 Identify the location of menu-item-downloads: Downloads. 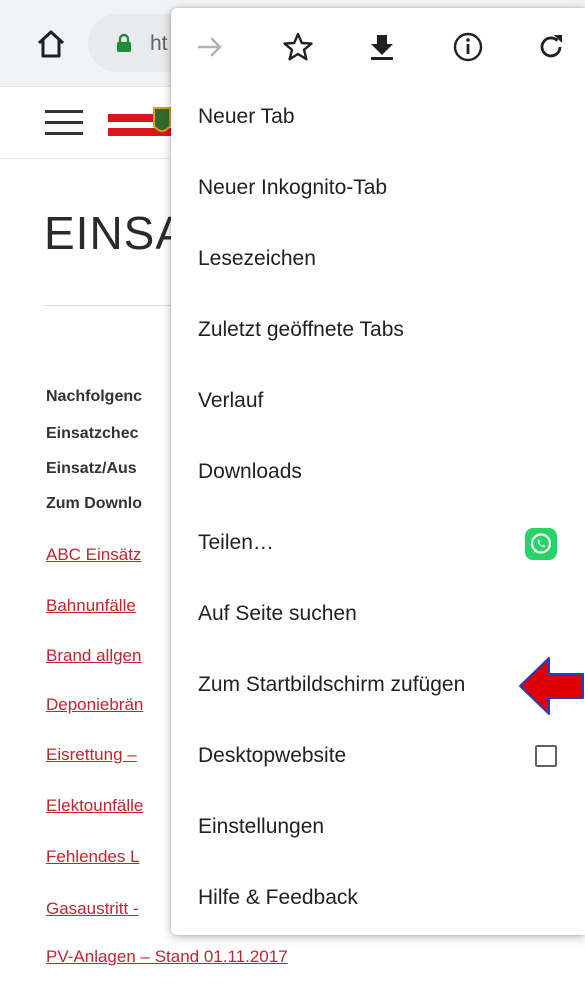
(378, 472).